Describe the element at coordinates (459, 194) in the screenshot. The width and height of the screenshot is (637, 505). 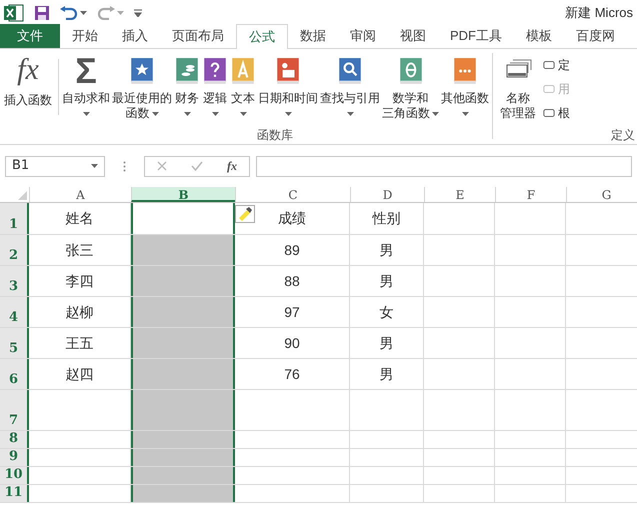
I see `column-header: E` at that location.